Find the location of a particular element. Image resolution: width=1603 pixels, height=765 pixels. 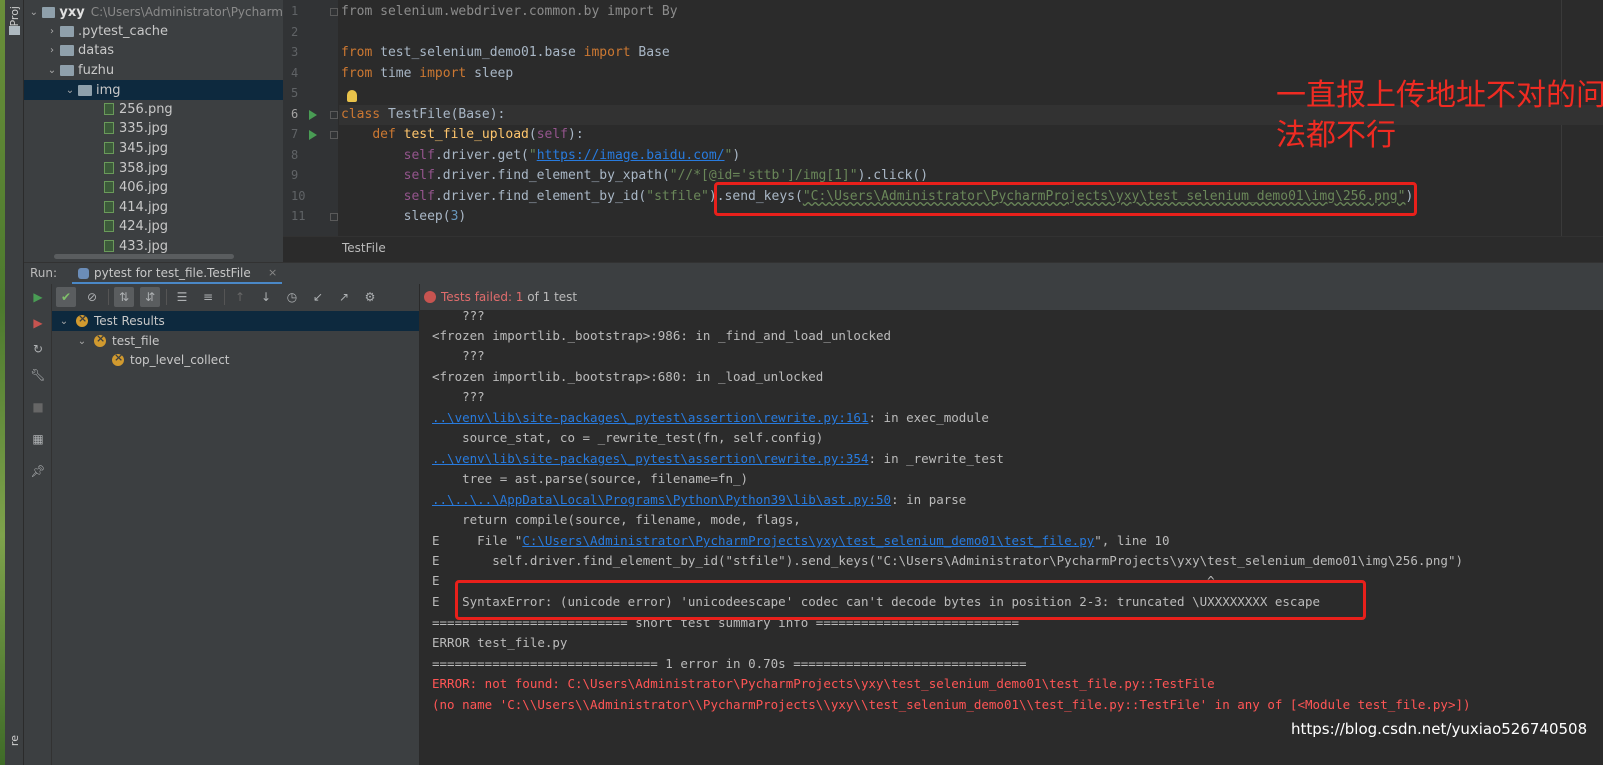

line-number: 4 is located at coordinates (295, 73).